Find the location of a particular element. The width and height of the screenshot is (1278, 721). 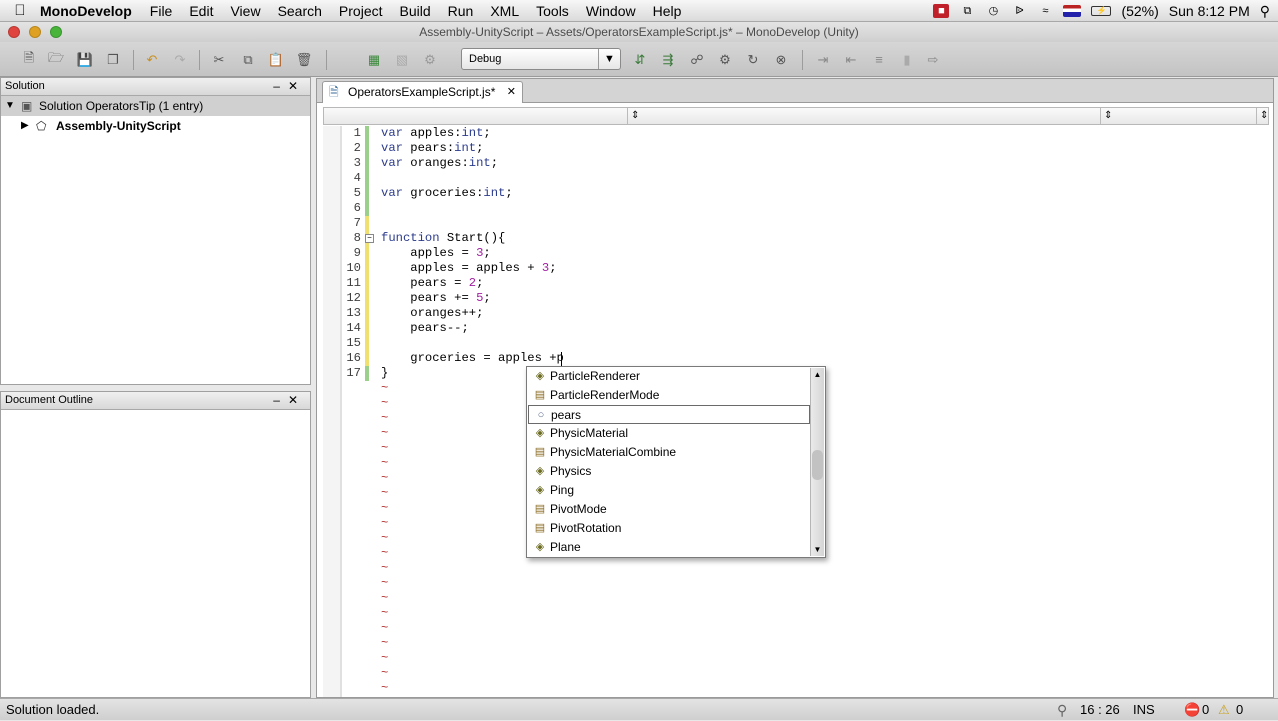

solution-icon: ▣ is located at coordinates (27, 106).